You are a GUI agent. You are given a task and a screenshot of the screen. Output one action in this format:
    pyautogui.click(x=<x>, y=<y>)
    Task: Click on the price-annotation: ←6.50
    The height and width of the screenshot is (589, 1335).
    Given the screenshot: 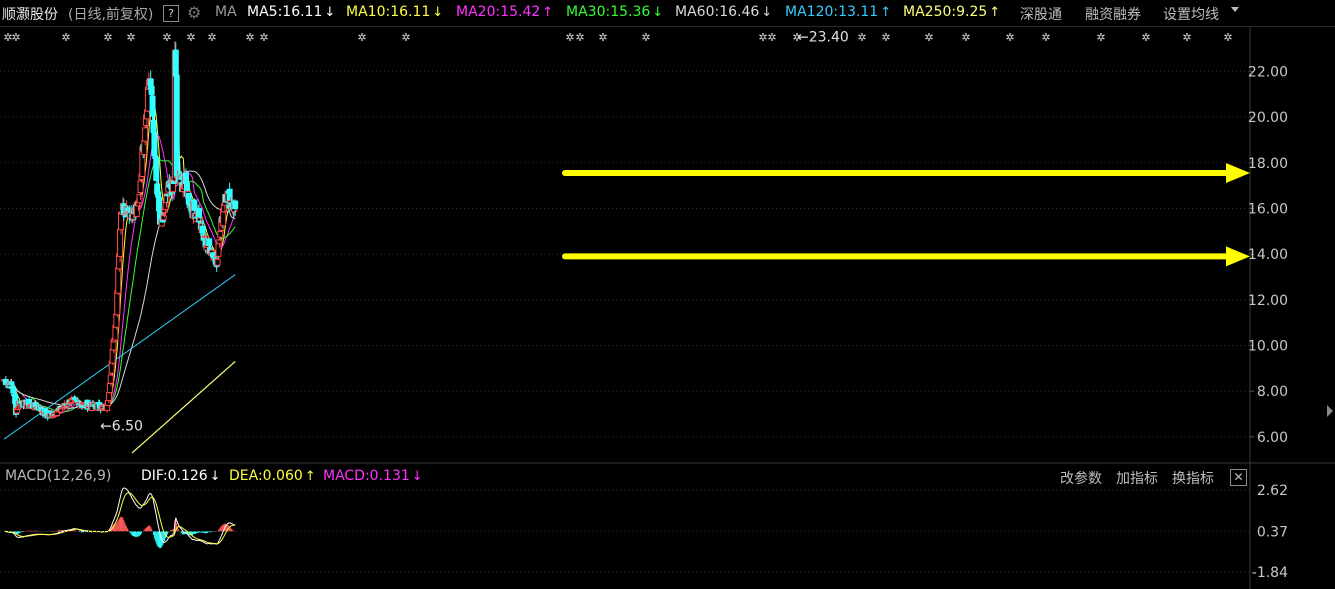 What is the action you would take?
    pyautogui.click(x=121, y=426)
    